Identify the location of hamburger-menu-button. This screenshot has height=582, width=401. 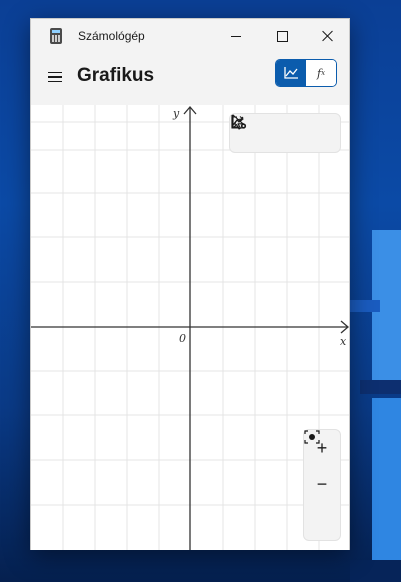
(55, 77).